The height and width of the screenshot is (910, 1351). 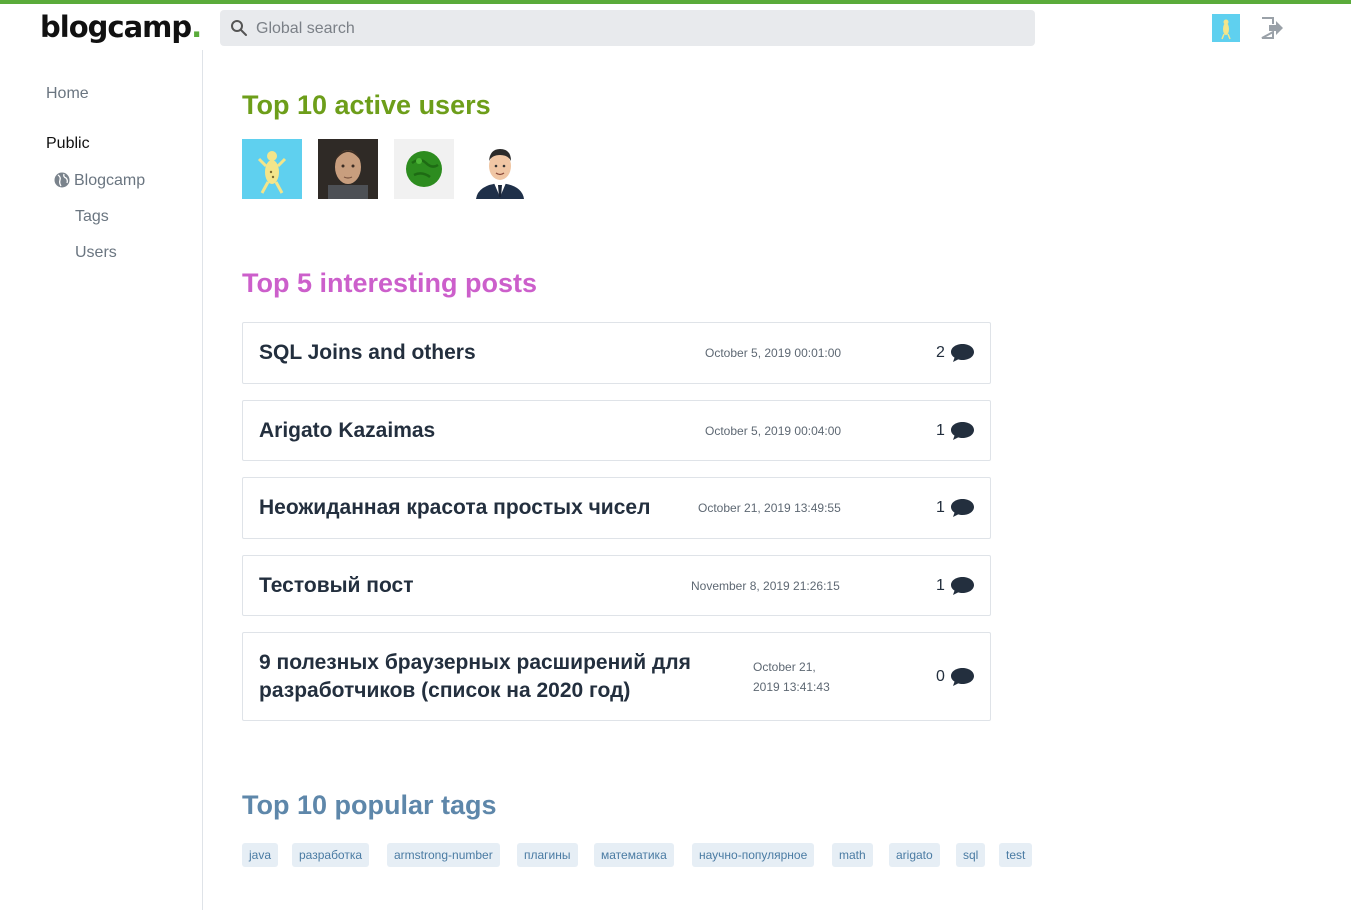 I want to click on post-title: Arigato Kazaimas, so click(x=347, y=431).